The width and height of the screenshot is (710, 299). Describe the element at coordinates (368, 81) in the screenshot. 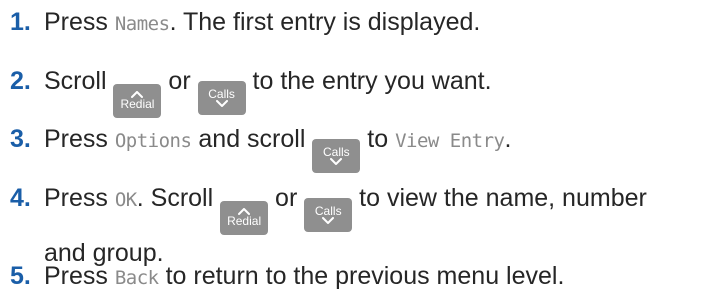

I see `step-text-fragment: to the entry you want.` at that location.